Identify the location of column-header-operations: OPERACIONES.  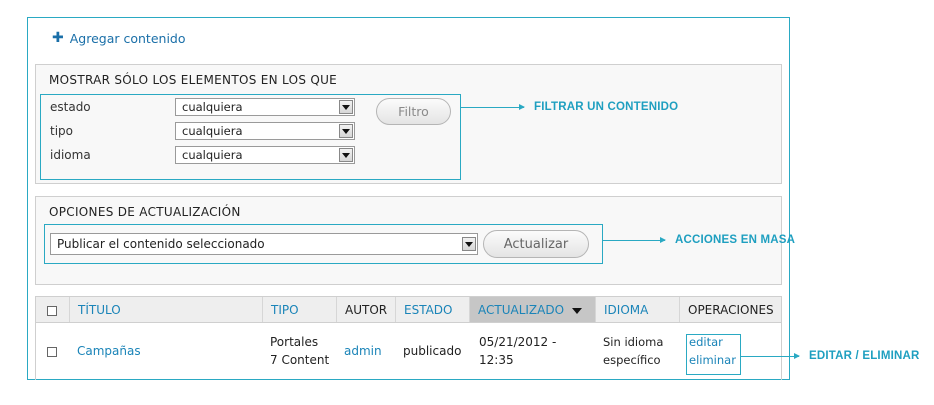
(730, 309).